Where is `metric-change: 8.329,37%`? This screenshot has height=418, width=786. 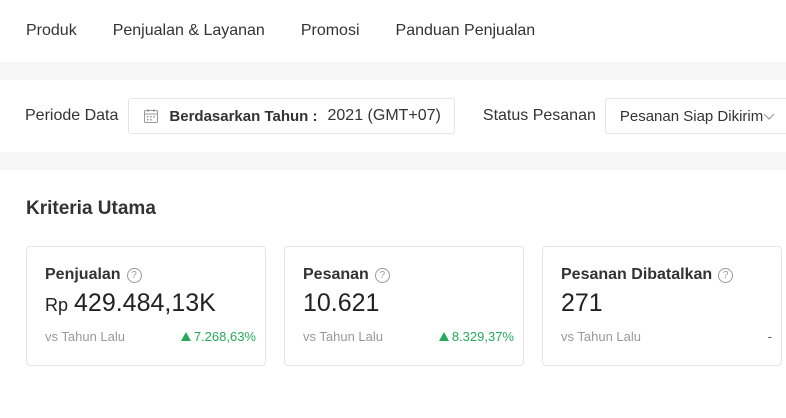 metric-change: 8.329,37% is located at coordinates (476, 336).